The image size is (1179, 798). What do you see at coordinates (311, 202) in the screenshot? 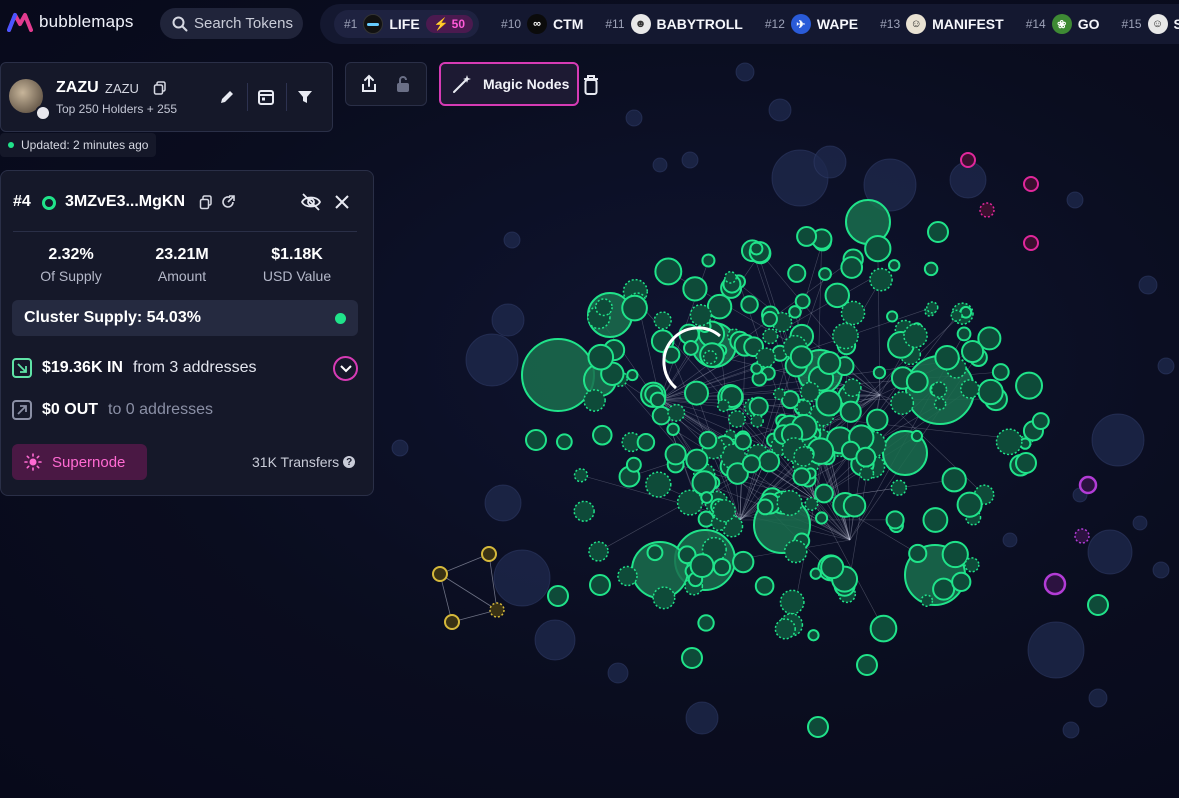
I see `eye-off-icon` at bounding box center [311, 202].